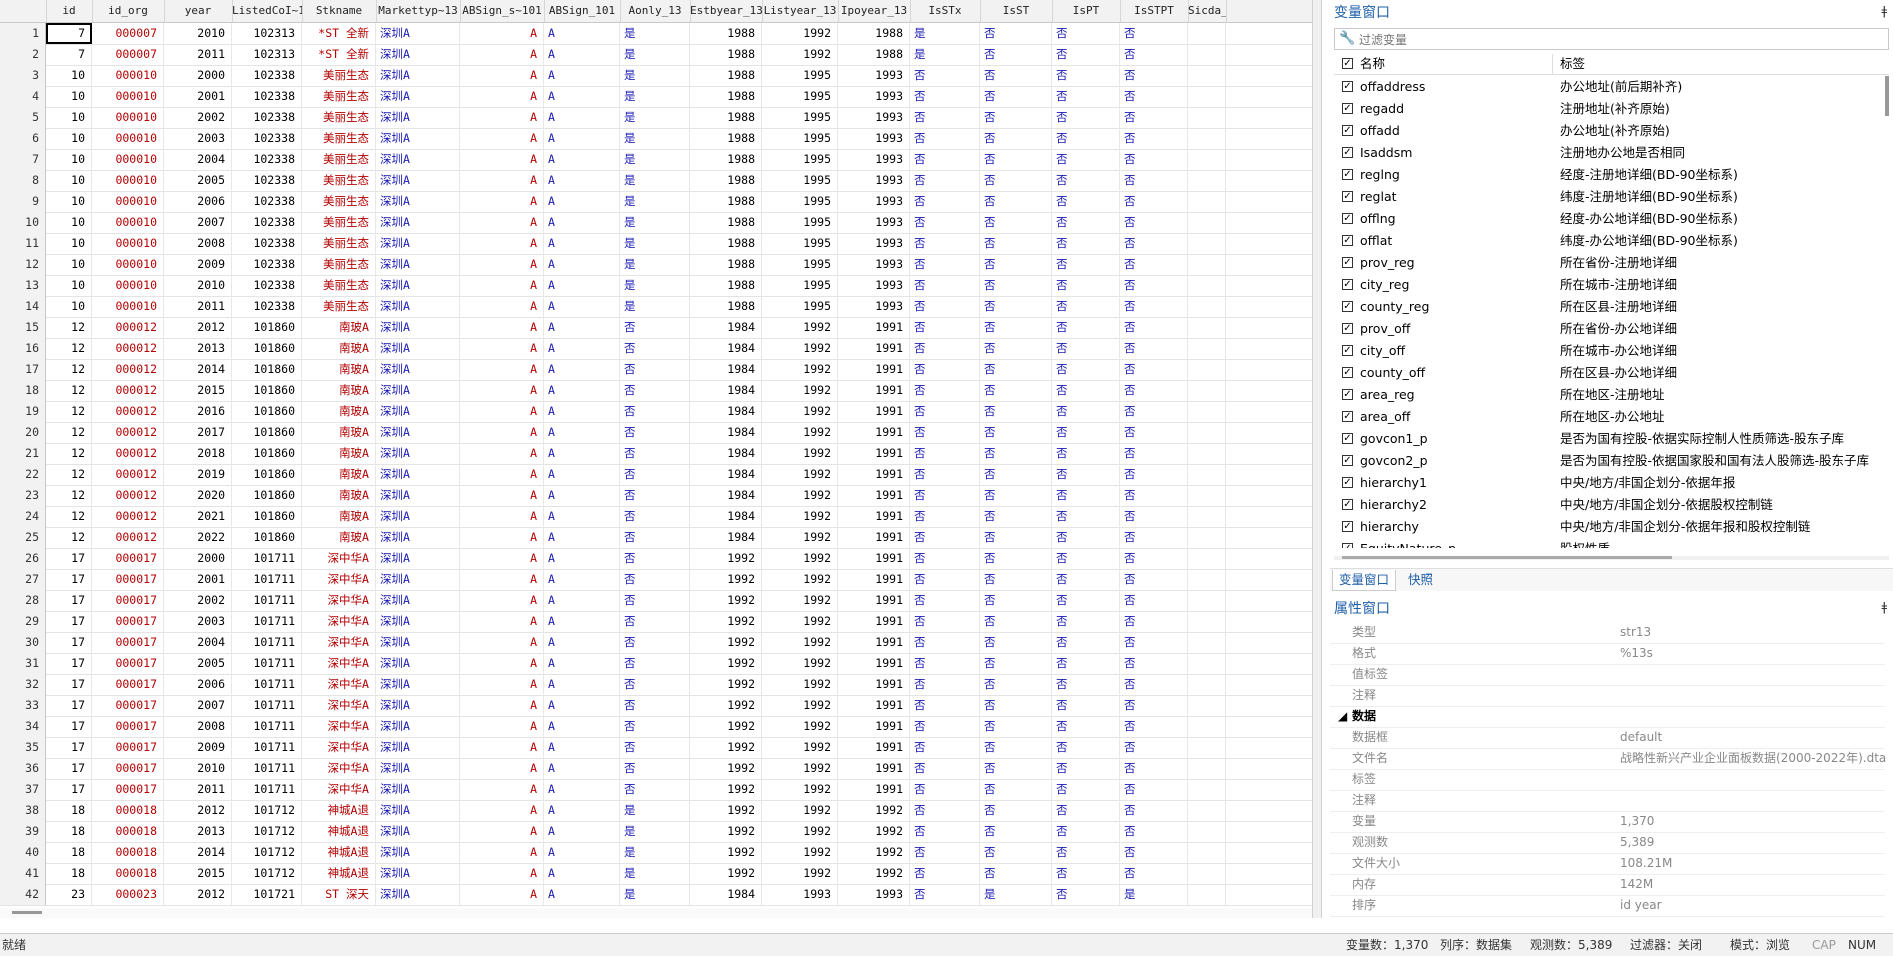  Describe the element at coordinates (339, 222) in the screenshot. I see `table-cell: 美丽生态` at that location.